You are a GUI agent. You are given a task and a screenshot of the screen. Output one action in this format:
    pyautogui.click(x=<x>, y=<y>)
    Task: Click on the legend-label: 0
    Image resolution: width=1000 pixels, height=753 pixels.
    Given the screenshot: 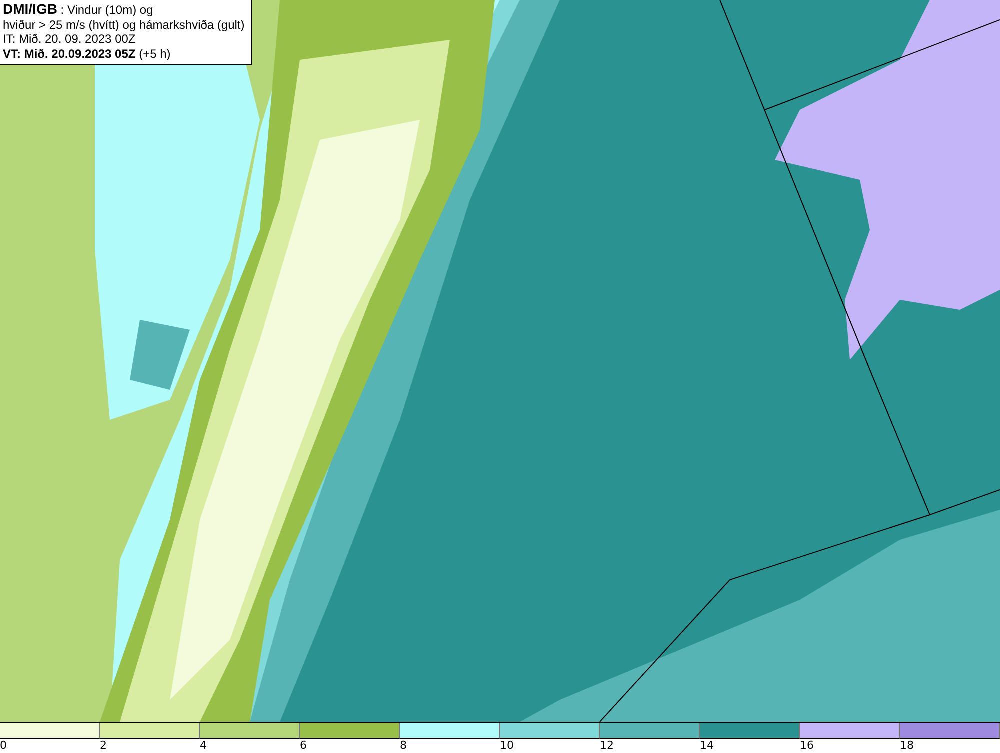 What is the action you would take?
    pyautogui.click(x=3, y=746)
    